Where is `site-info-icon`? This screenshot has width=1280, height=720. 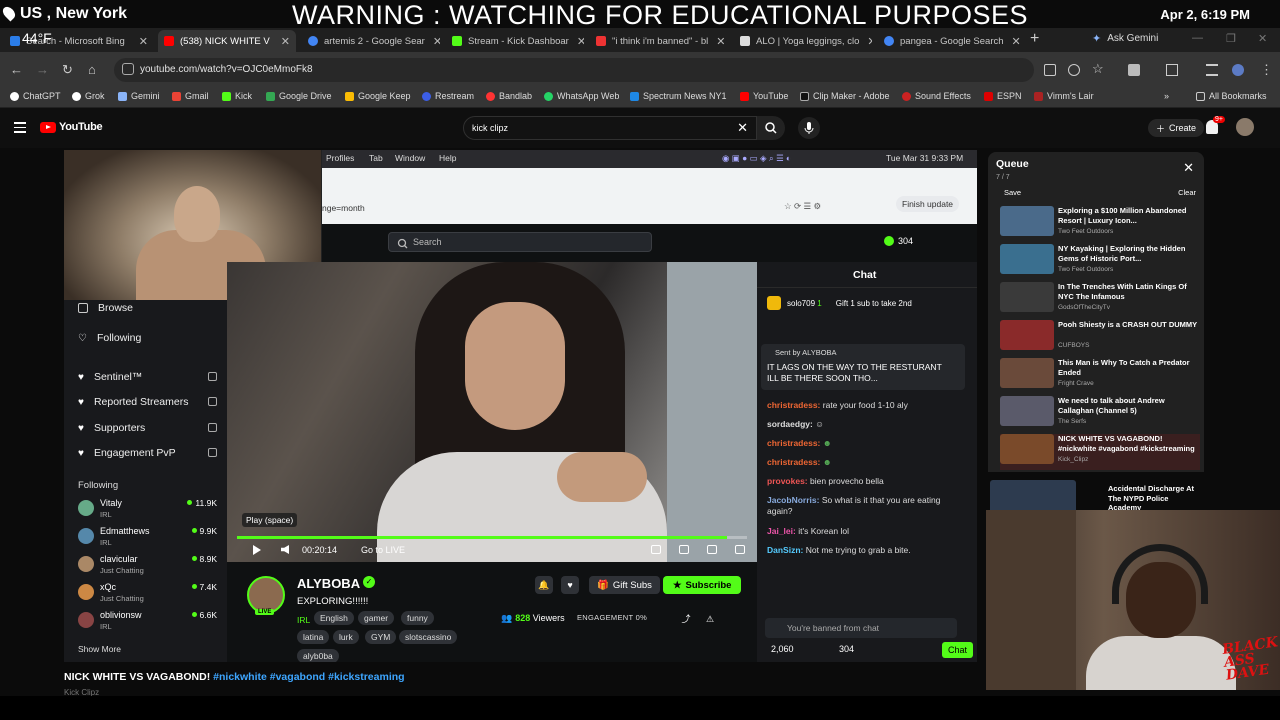 site-info-icon is located at coordinates (128, 69).